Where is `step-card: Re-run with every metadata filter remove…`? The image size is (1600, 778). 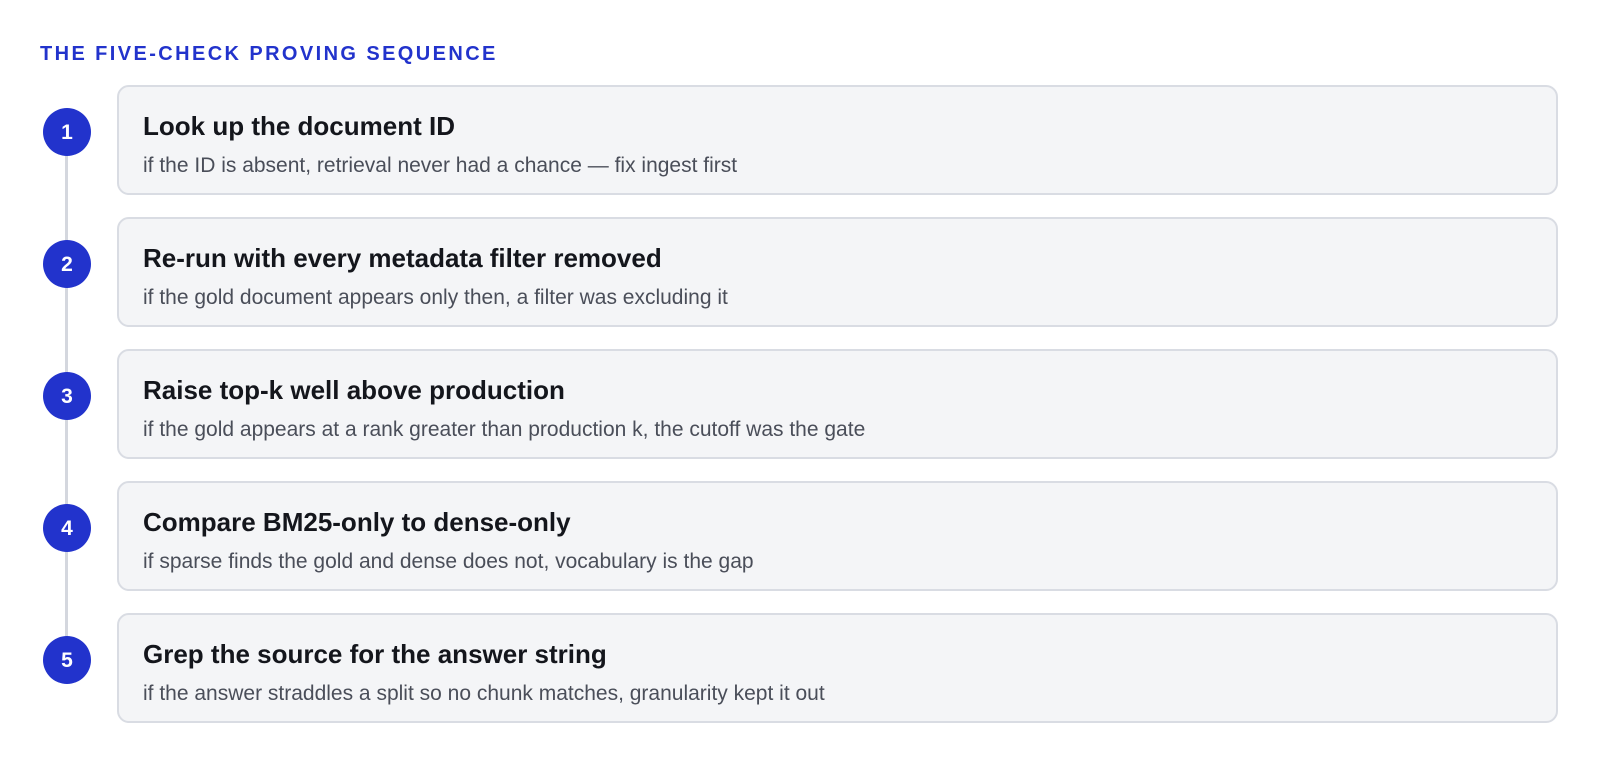
step-card: Re-run with every metadata filter remove… is located at coordinates (837, 272).